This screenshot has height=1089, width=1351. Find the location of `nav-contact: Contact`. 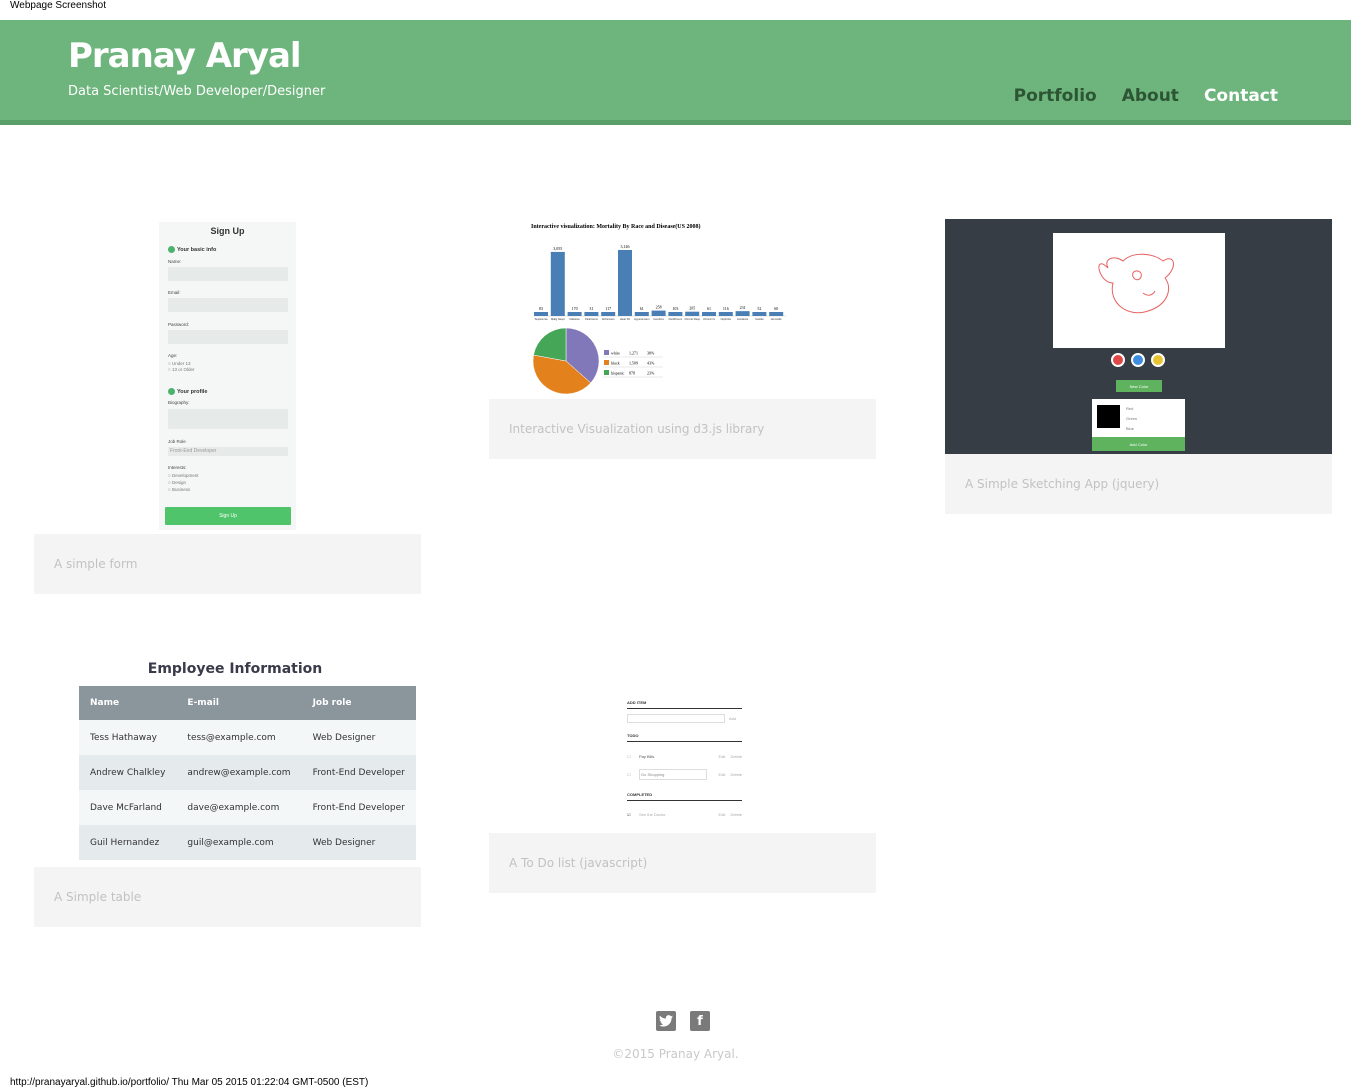

nav-contact: Contact is located at coordinates (1241, 96).